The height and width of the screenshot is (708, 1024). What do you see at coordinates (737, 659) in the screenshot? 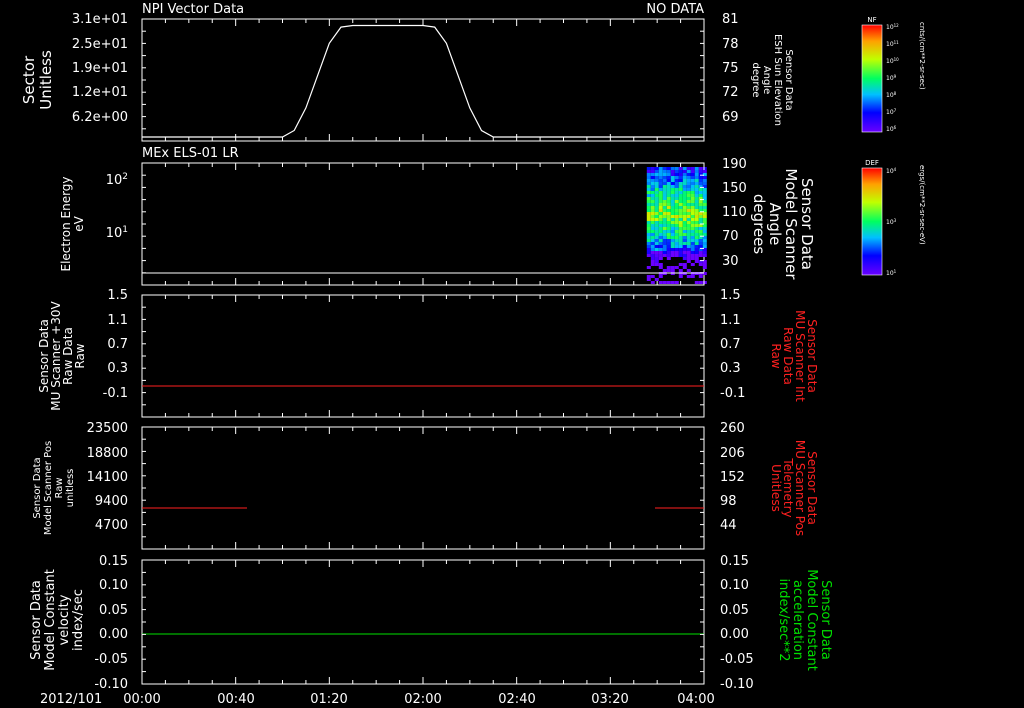
I see `panel5-right-tick: -0.05` at bounding box center [737, 659].